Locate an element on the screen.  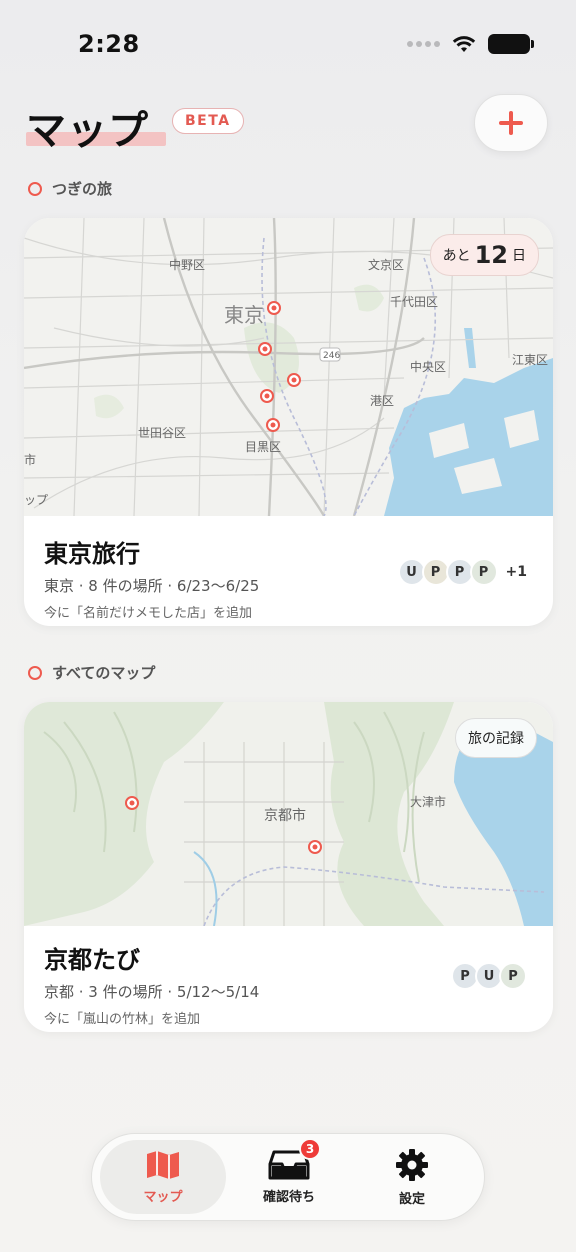
tab-map-label: マップ is located at coordinates (163, 1197).